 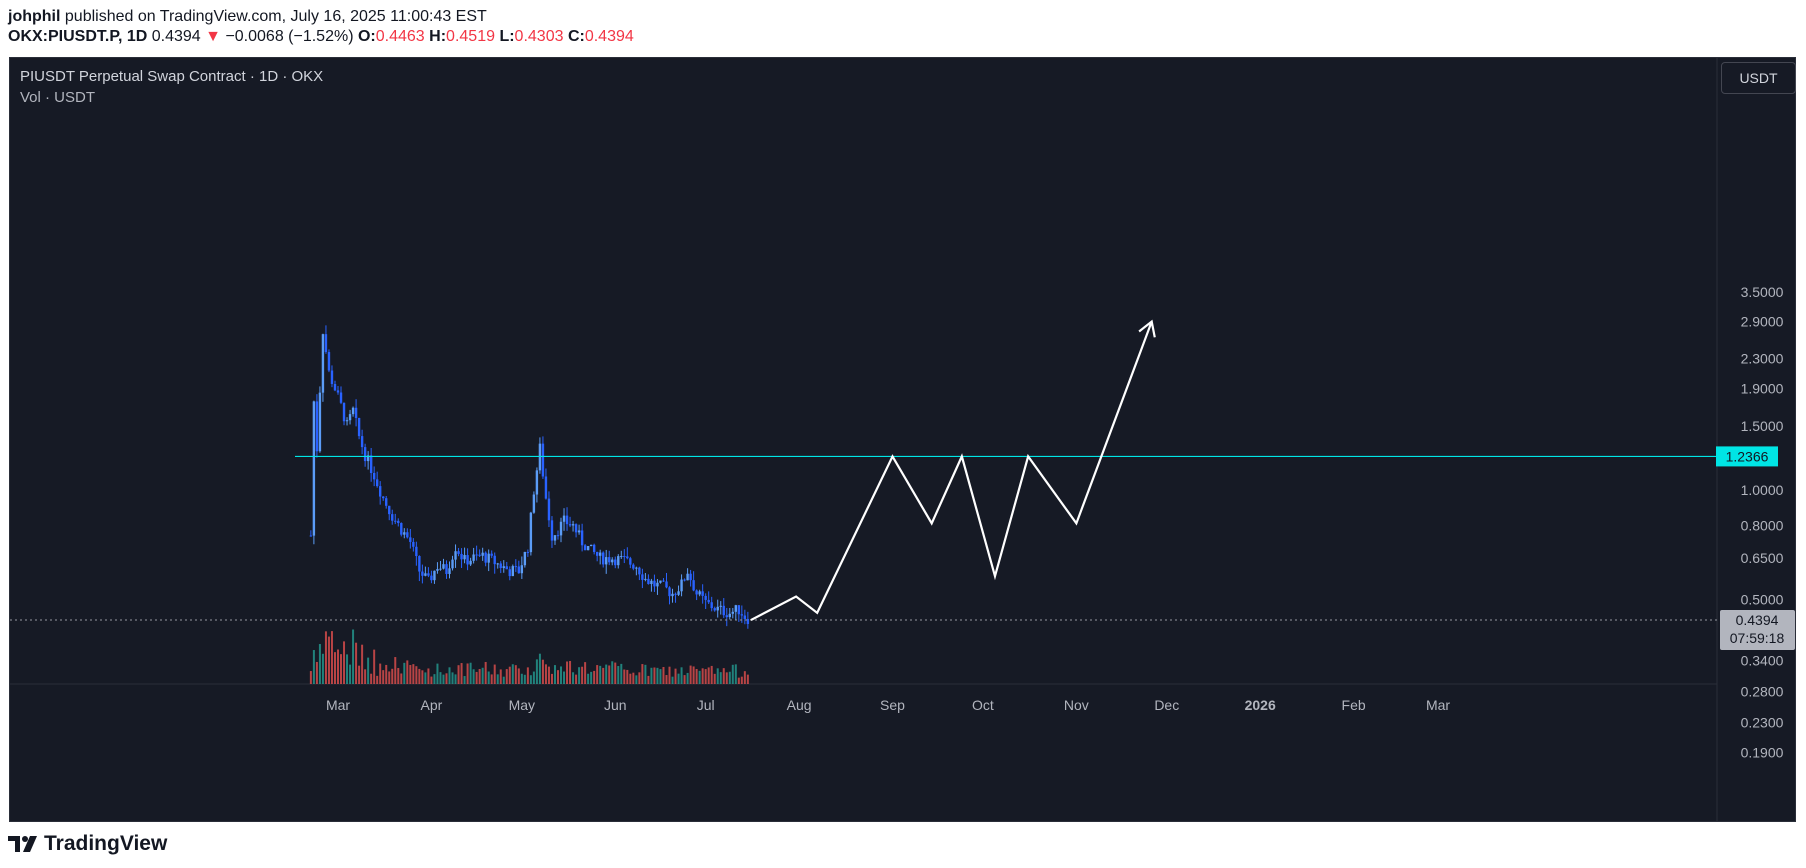 I want to click on price-tick-label: 1.9000, so click(x=1762, y=388).